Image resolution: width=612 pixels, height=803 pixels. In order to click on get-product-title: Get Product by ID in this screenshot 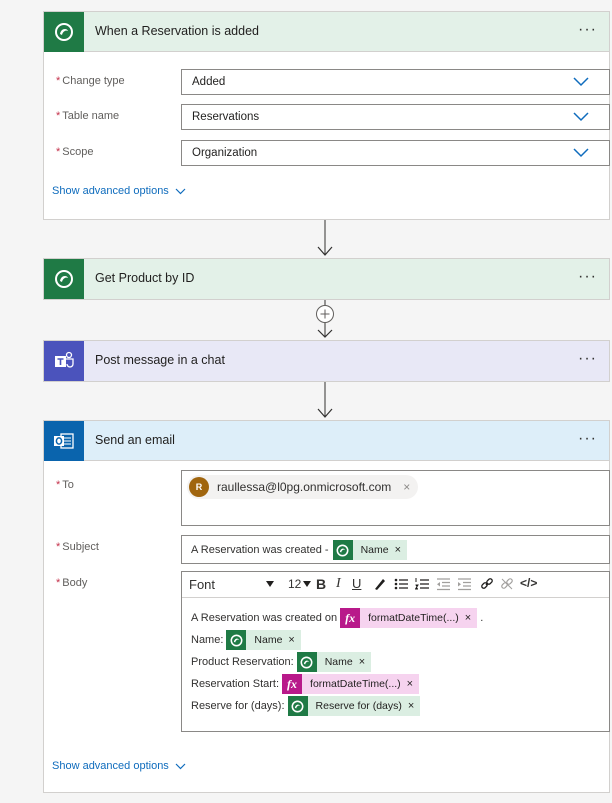, I will do `click(145, 278)`.